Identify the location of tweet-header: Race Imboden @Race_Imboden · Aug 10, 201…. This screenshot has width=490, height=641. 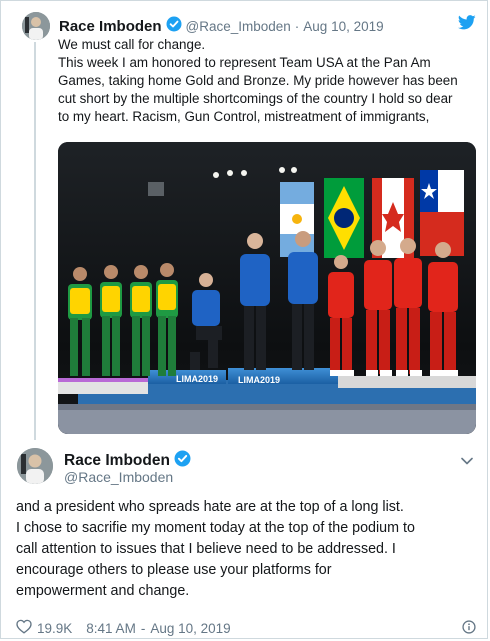
(221, 26).